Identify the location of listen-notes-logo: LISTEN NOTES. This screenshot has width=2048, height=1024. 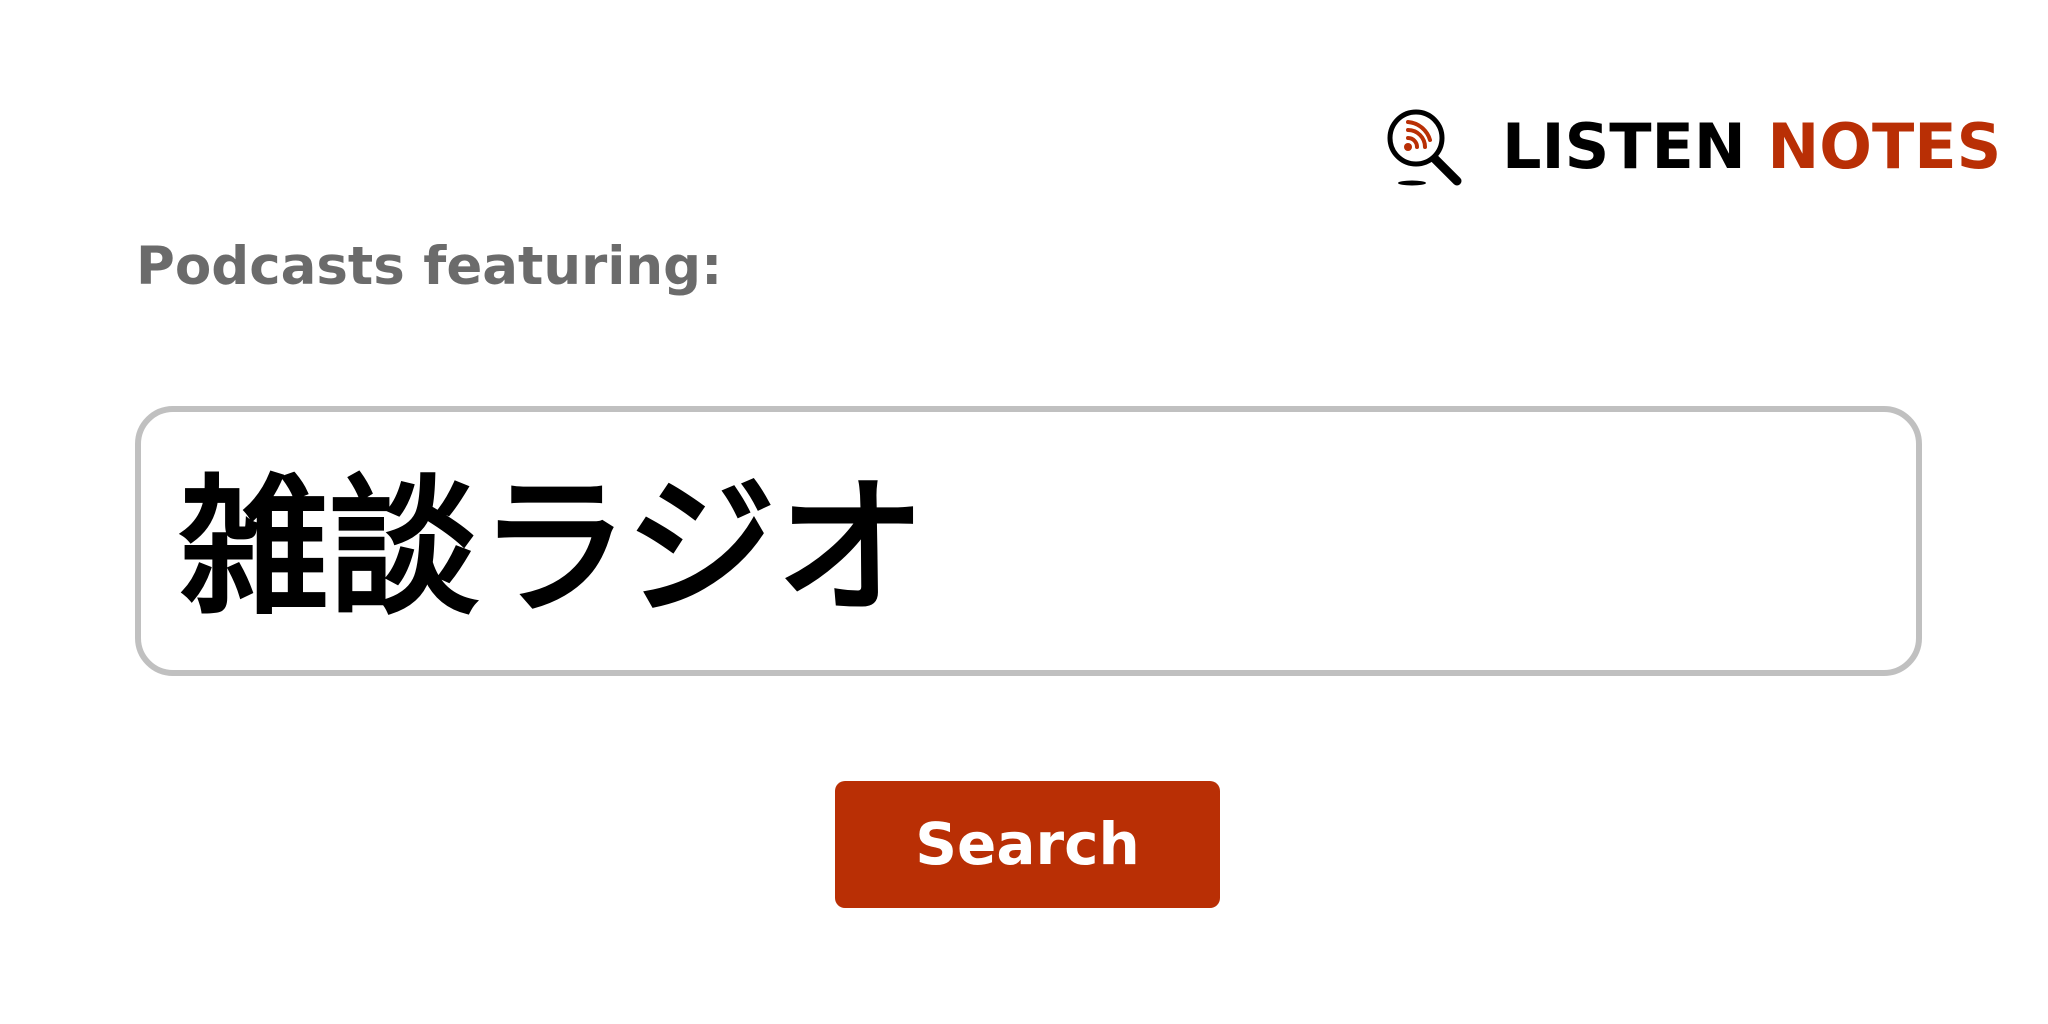
(1692, 147).